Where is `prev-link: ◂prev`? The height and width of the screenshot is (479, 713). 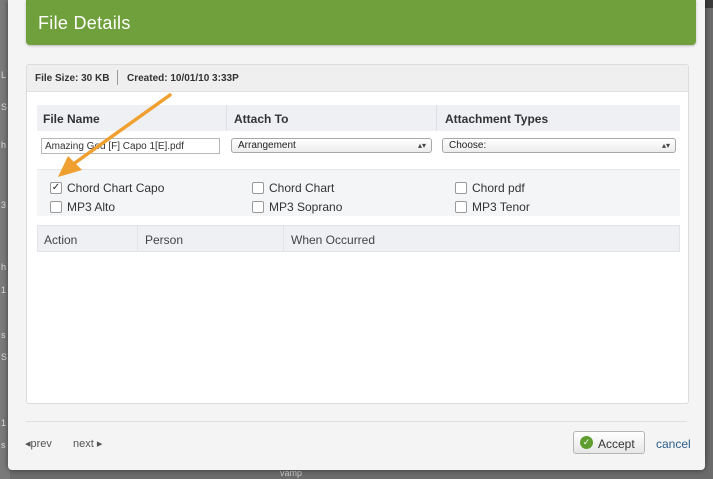
prev-link: ◂prev is located at coordinates (38, 443).